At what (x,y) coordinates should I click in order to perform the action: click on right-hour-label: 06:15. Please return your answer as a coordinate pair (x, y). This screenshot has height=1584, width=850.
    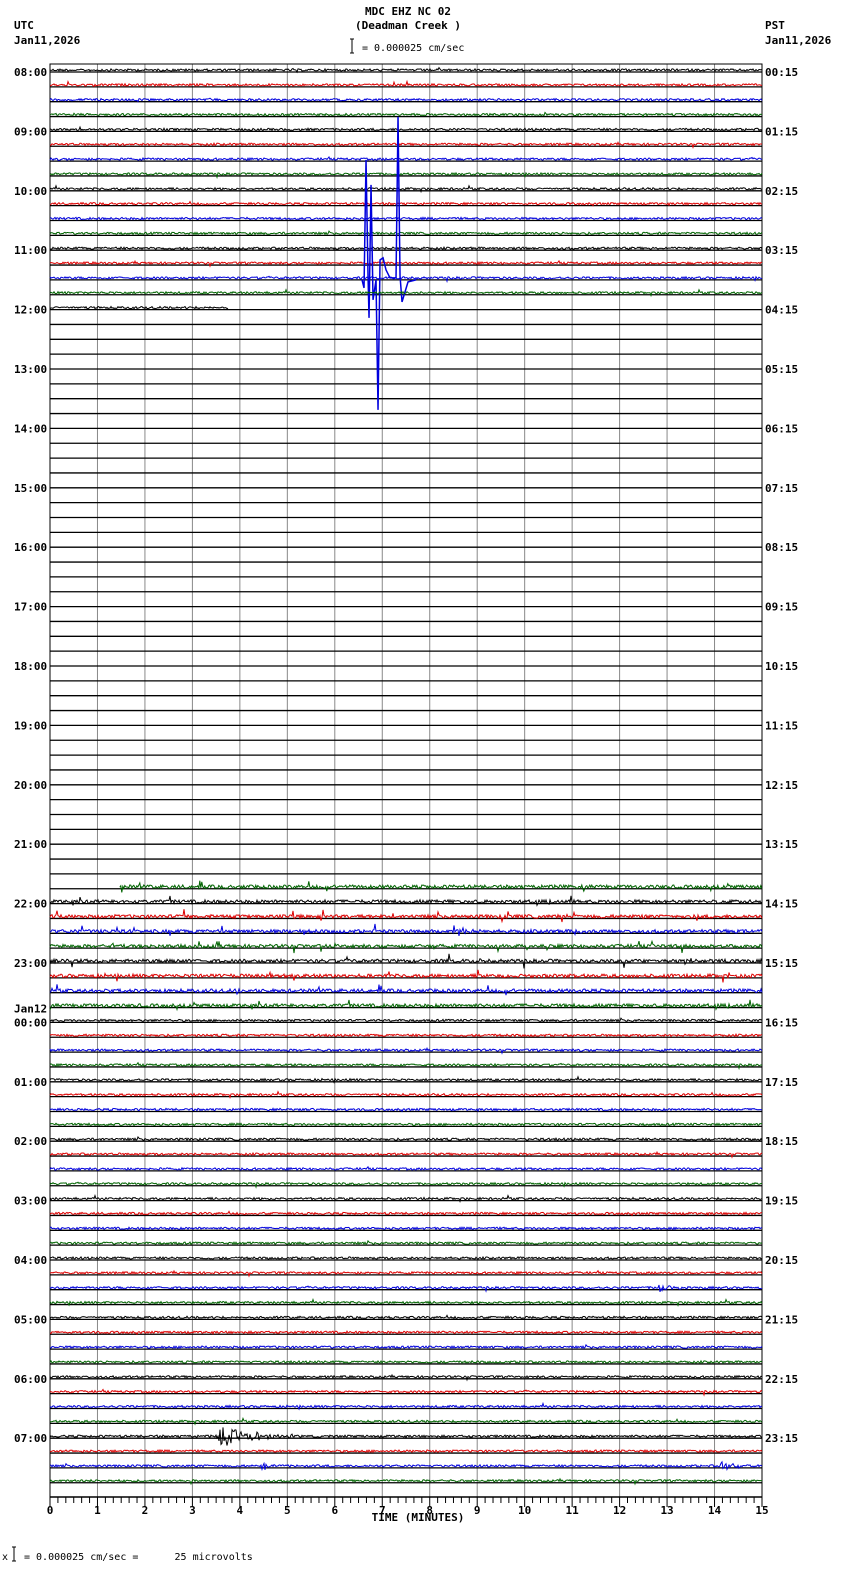
    Looking at the image, I should click on (781, 428).